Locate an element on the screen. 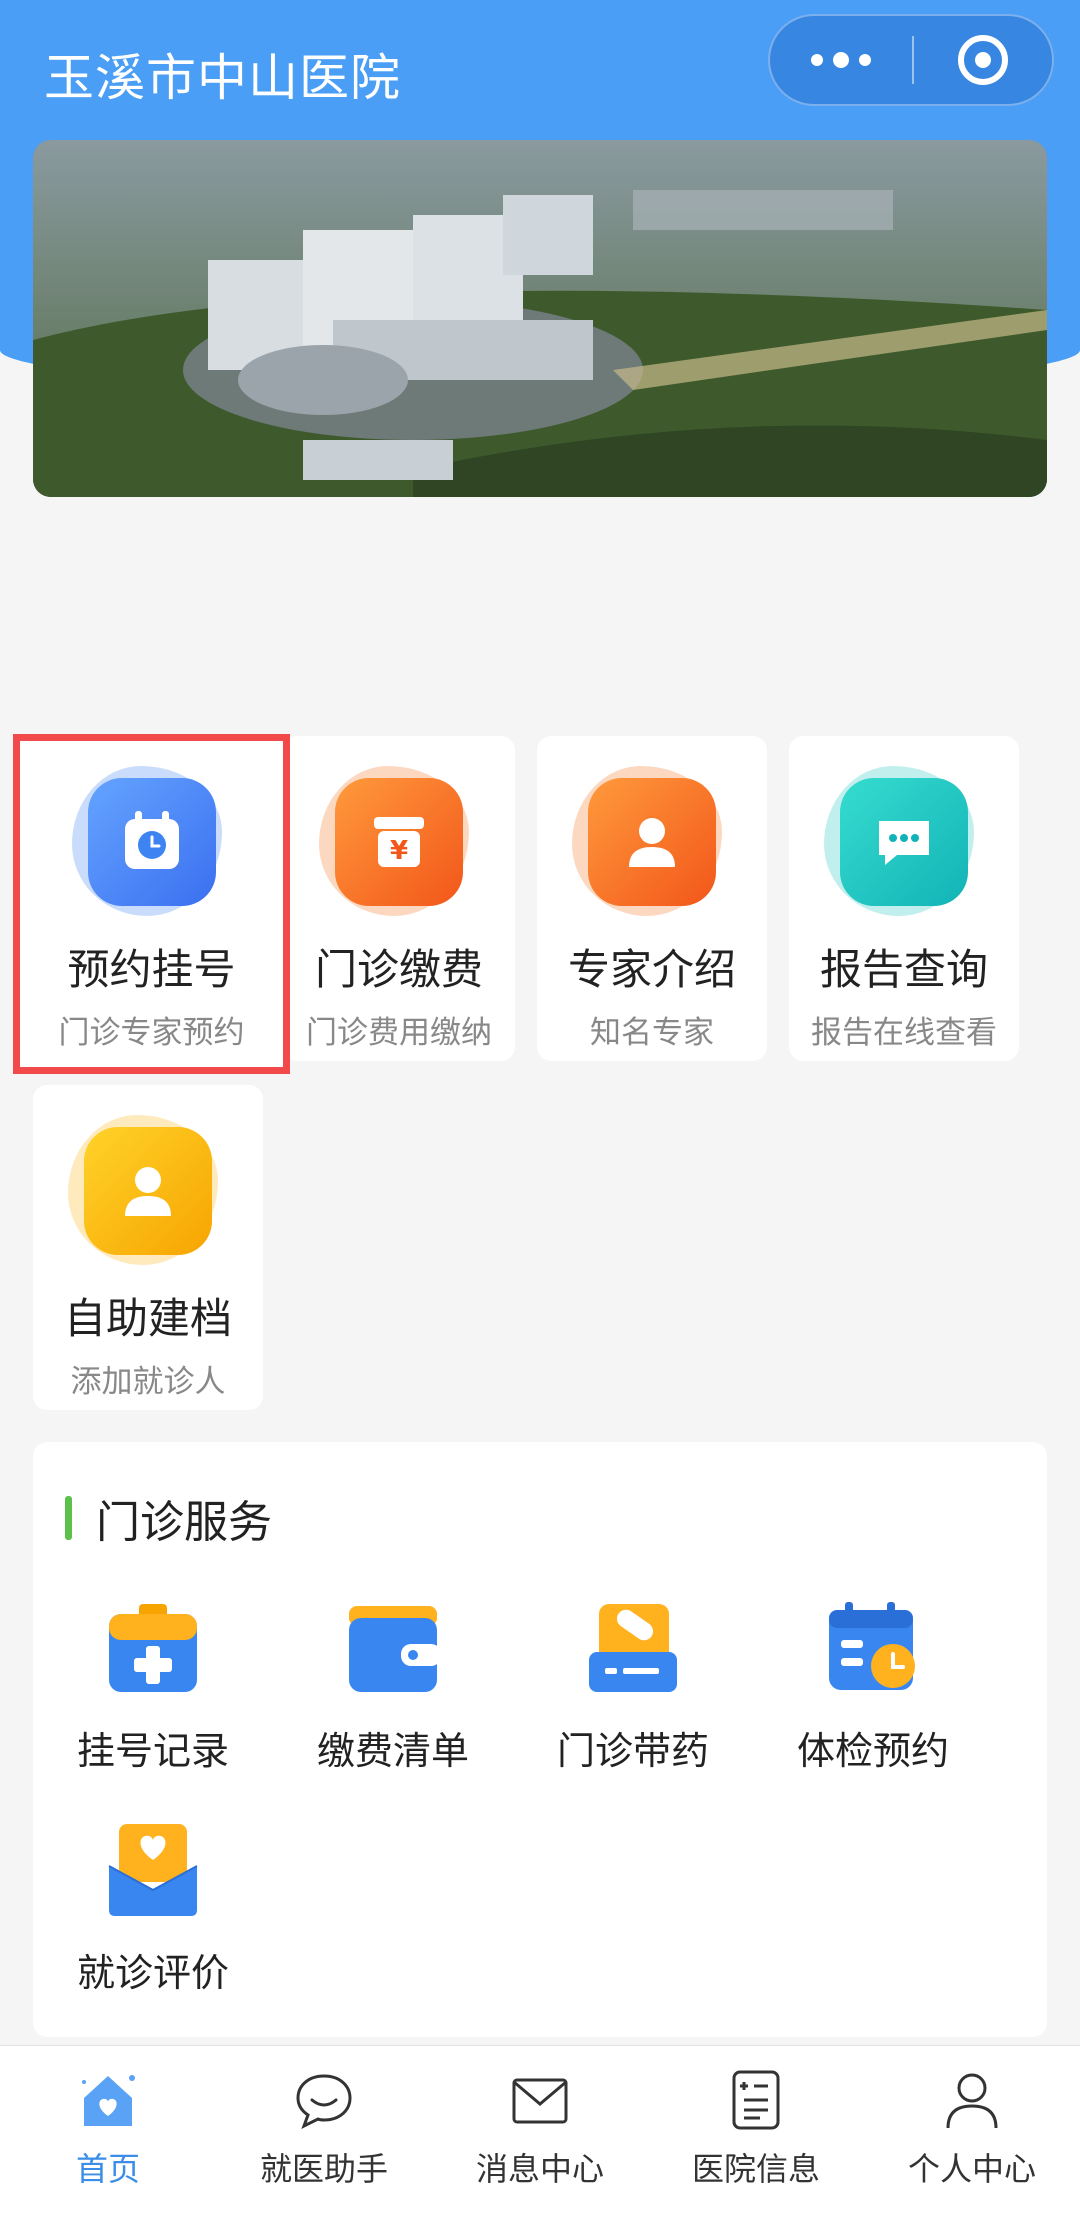 This screenshot has width=1080, height=2219. mini-program-capsule is located at coordinates (911, 60).